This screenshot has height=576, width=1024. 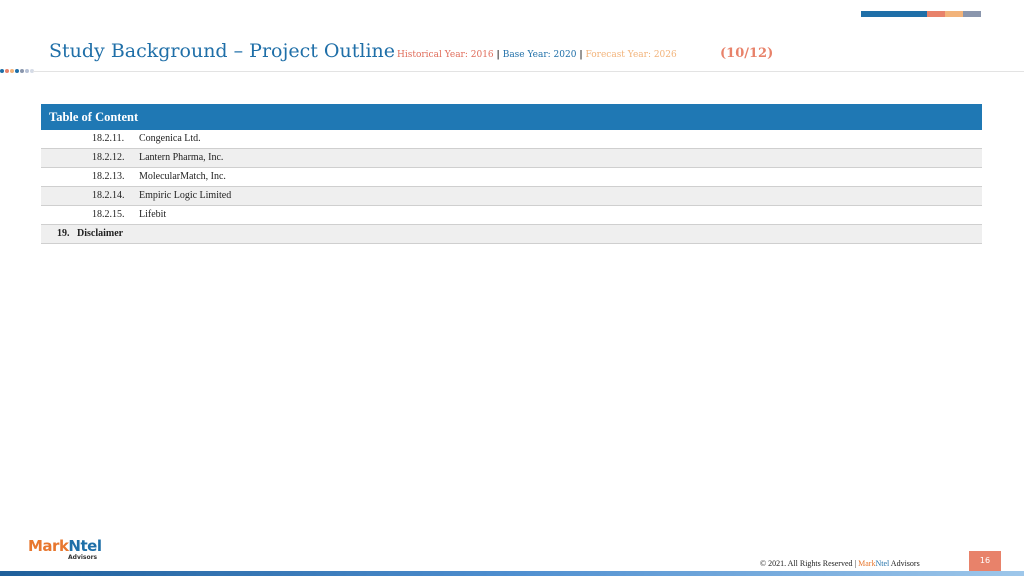 What do you see at coordinates (511, 177) in the screenshot?
I see `toc-row: 18.2.13. MolecularMatch, Inc.` at bounding box center [511, 177].